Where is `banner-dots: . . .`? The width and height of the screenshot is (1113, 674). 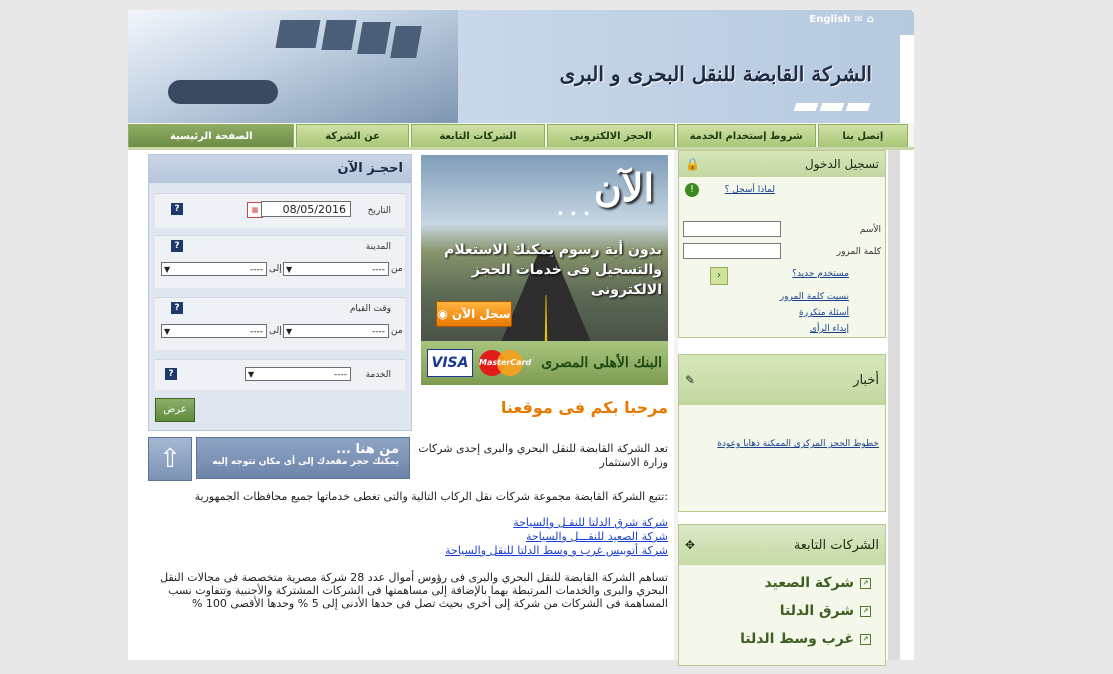
banner-dots: . . . is located at coordinates (573, 209).